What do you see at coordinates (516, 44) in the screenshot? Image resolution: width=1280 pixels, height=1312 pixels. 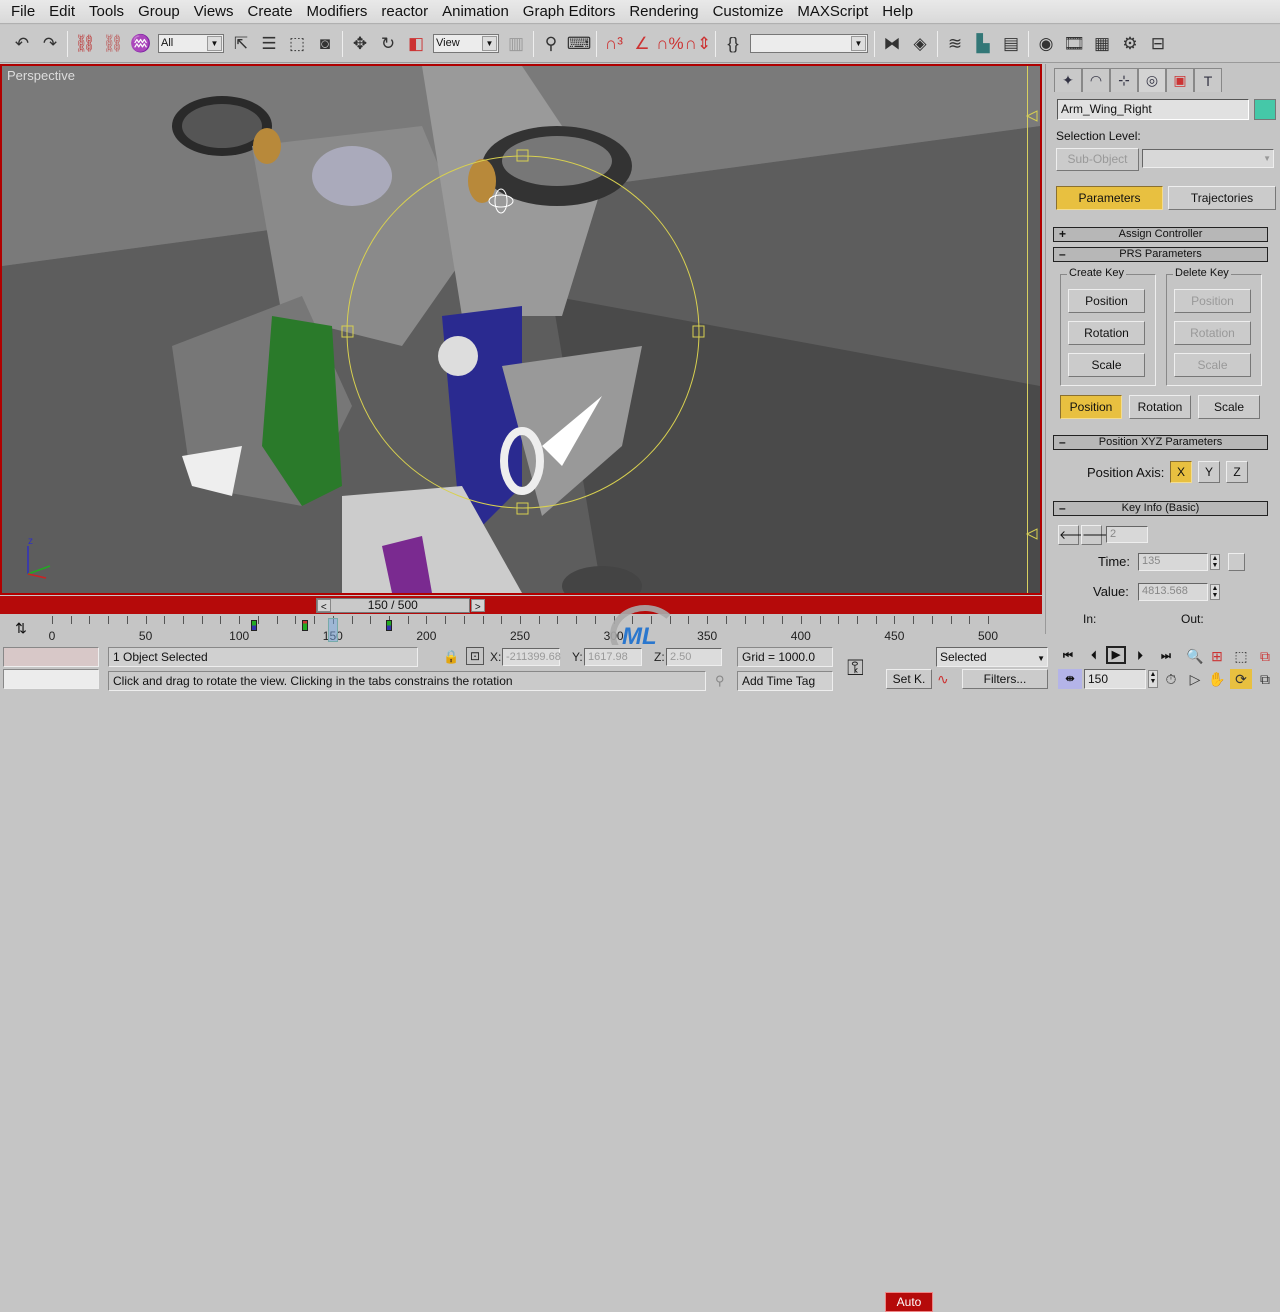 I see `use-pivot-icon: ▥` at bounding box center [516, 44].